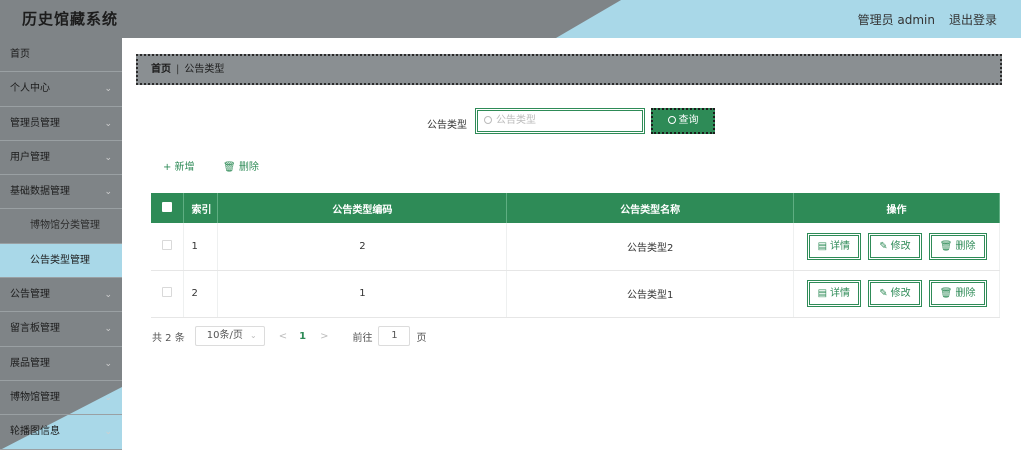 This screenshot has width=1021, height=450. I want to click on goto-label: 前往, so click(362, 338).